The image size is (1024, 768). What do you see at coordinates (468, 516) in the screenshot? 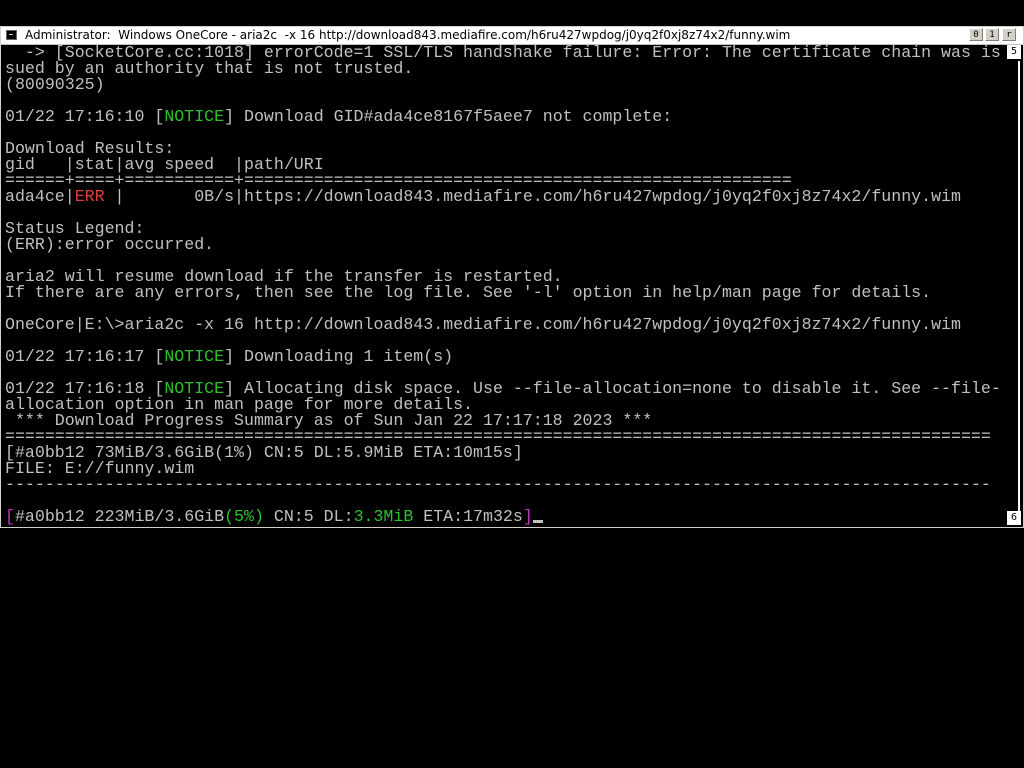
I see `console-text-segment: ETA:17m32s` at bounding box center [468, 516].